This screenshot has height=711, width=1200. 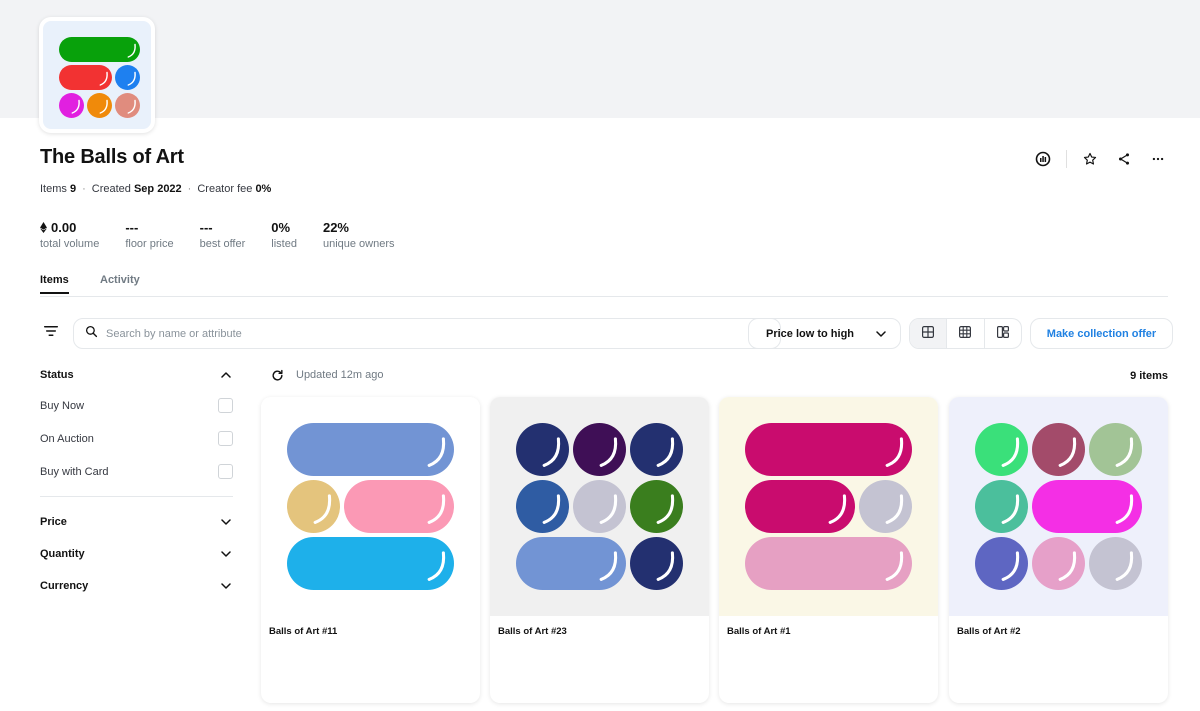 What do you see at coordinates (1149, 376) in the screenshot?
I see `items-count: 9 items` at bounding box center [1149, 376].